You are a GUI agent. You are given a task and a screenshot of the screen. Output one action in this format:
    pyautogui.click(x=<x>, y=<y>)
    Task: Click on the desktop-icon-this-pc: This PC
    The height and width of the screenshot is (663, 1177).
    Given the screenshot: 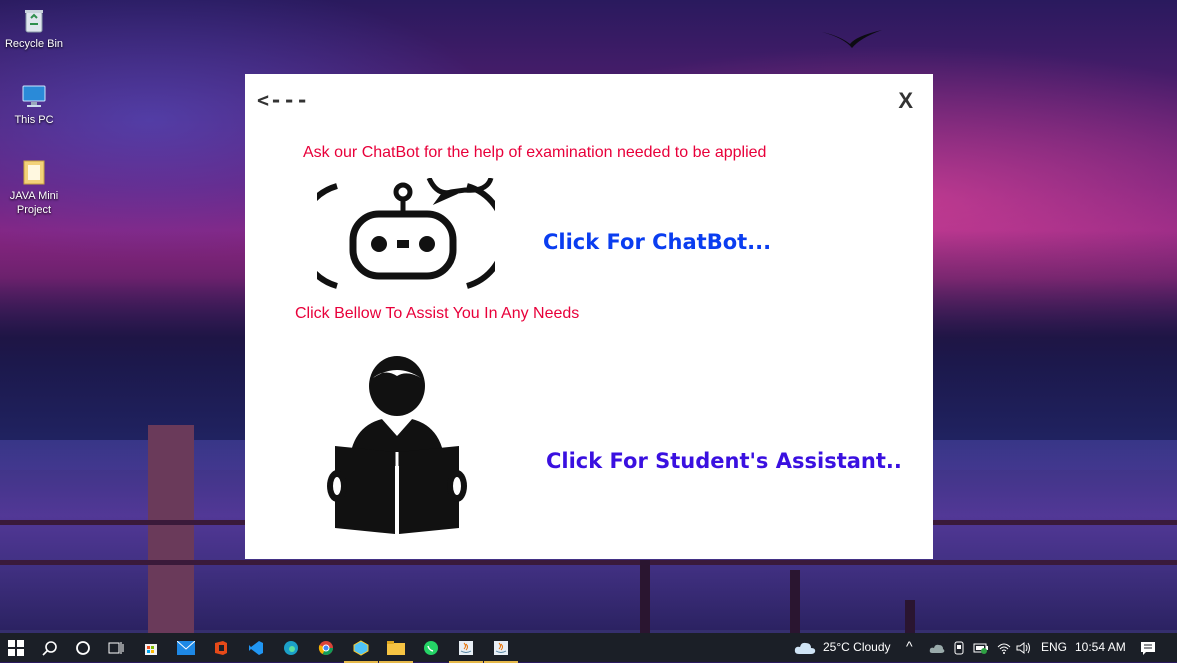 What is the action you would take?
    pyautogui.click(x=34, y=104)
    